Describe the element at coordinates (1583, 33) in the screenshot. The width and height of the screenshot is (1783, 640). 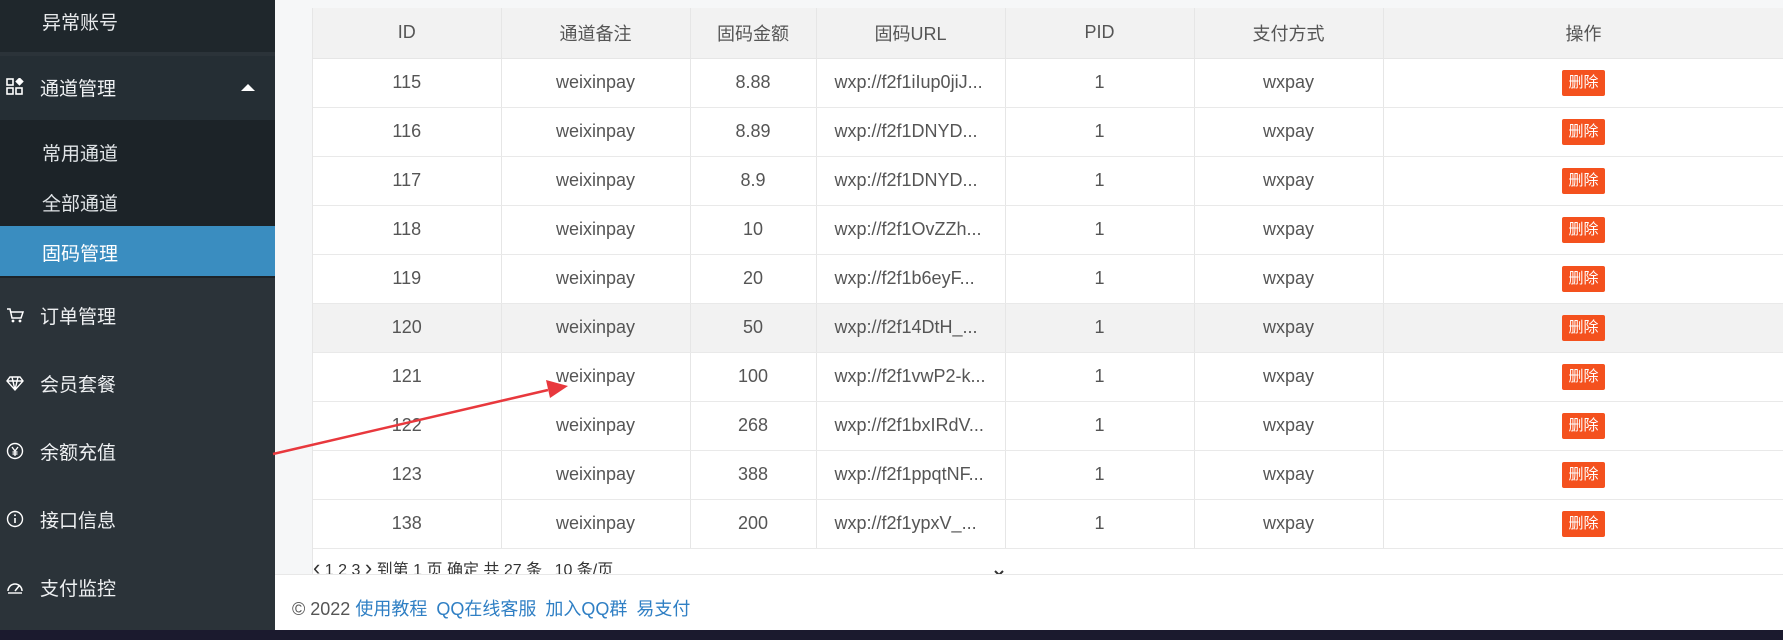
I see `column-header-actions: 操作` at that location.